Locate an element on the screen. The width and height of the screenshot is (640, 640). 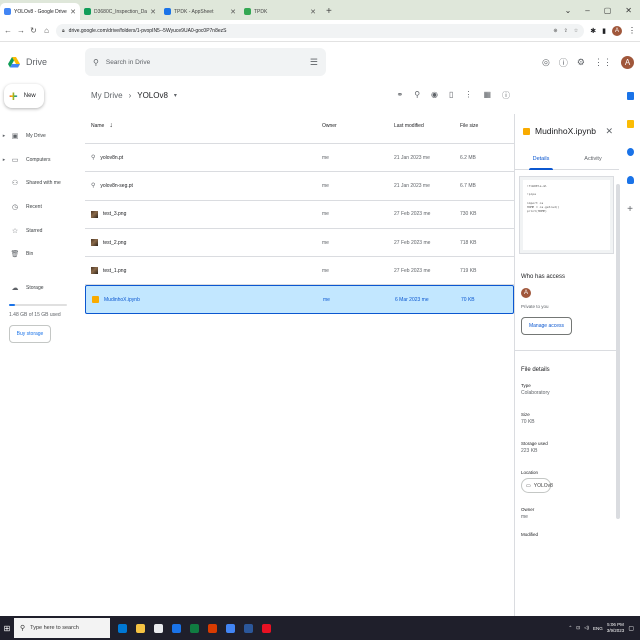
drive-header: Drive ⚲ Search in Drive ☰ ◎ ⓘ ⚙ ⋮⋮ A is located at coordinates (320, 62).